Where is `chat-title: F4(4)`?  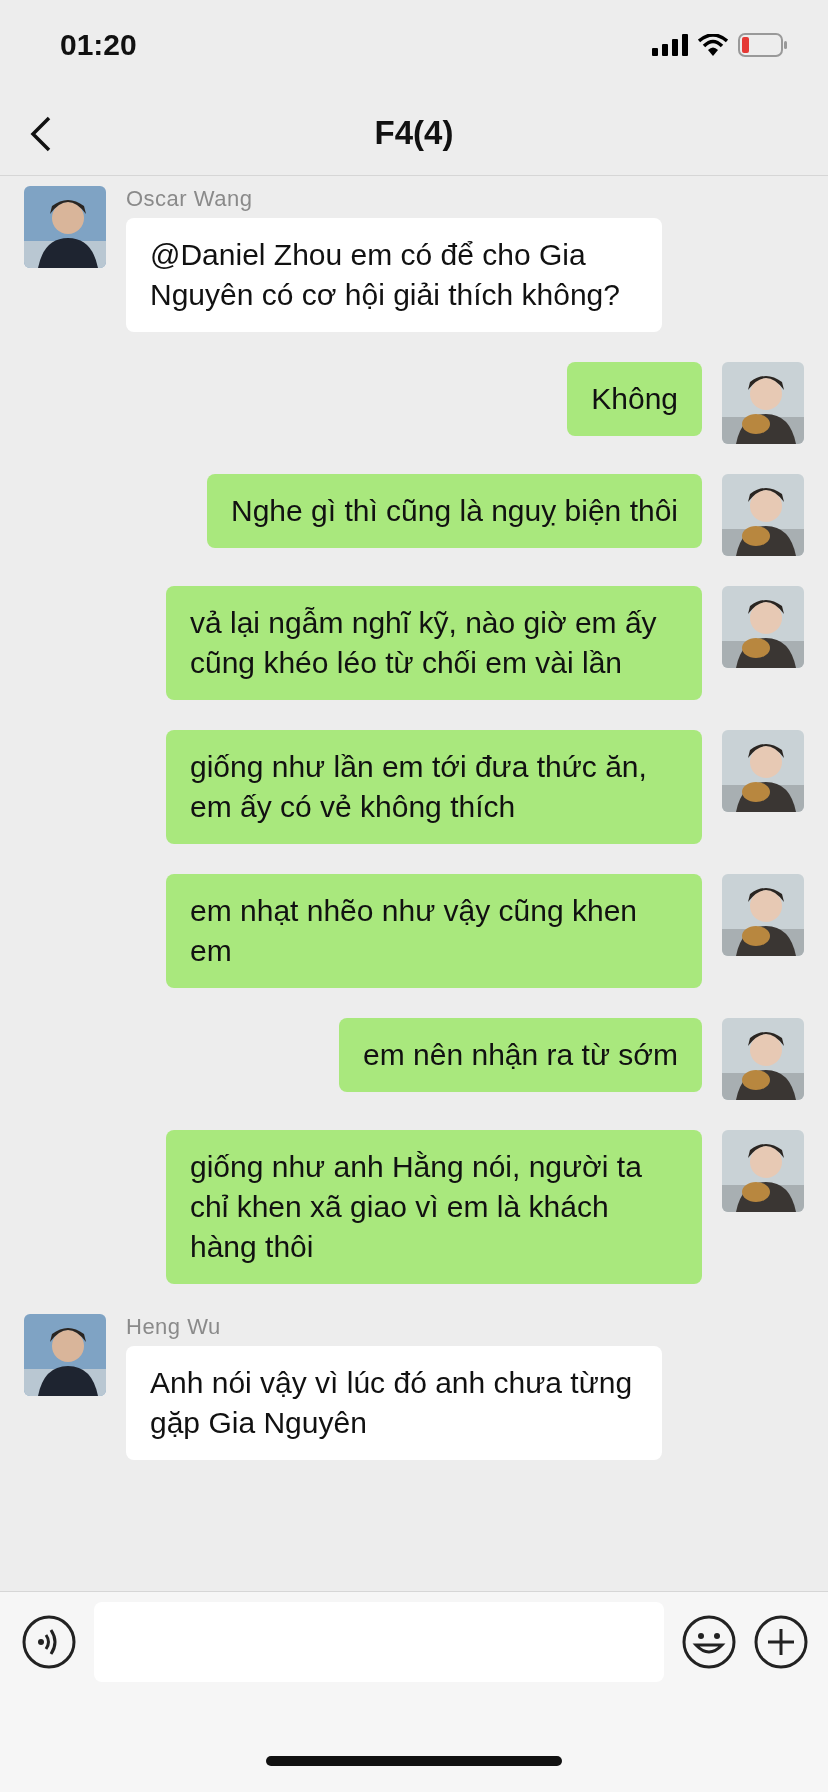 chat-title: F4(4) is located at coordinates (414, 132).